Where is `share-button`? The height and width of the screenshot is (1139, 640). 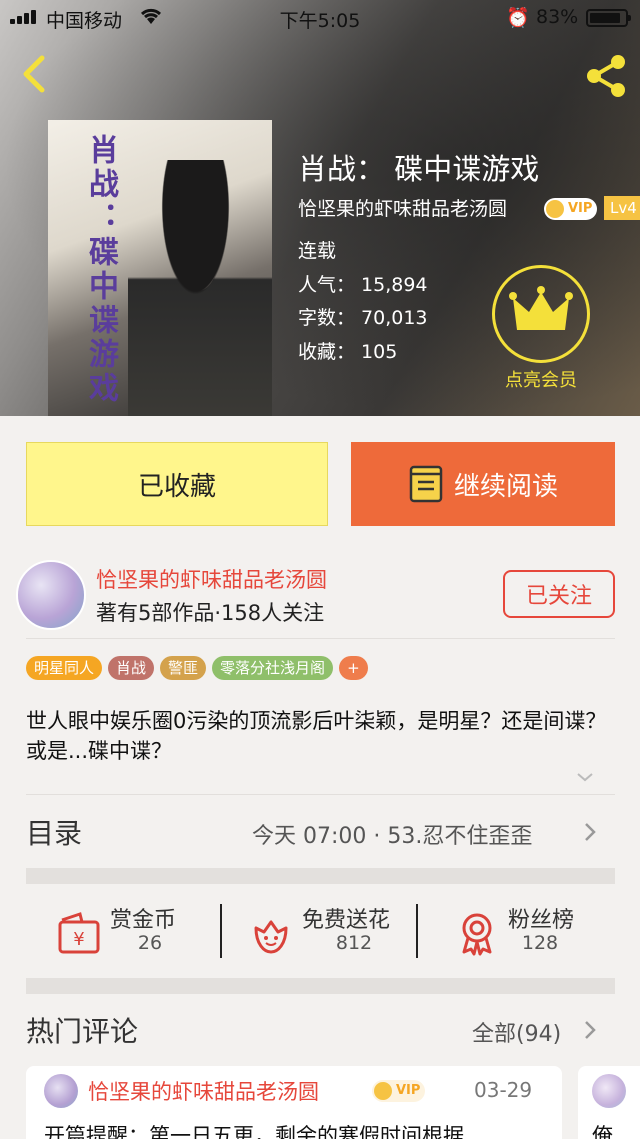
share-button is located at coordinates (606, 76).